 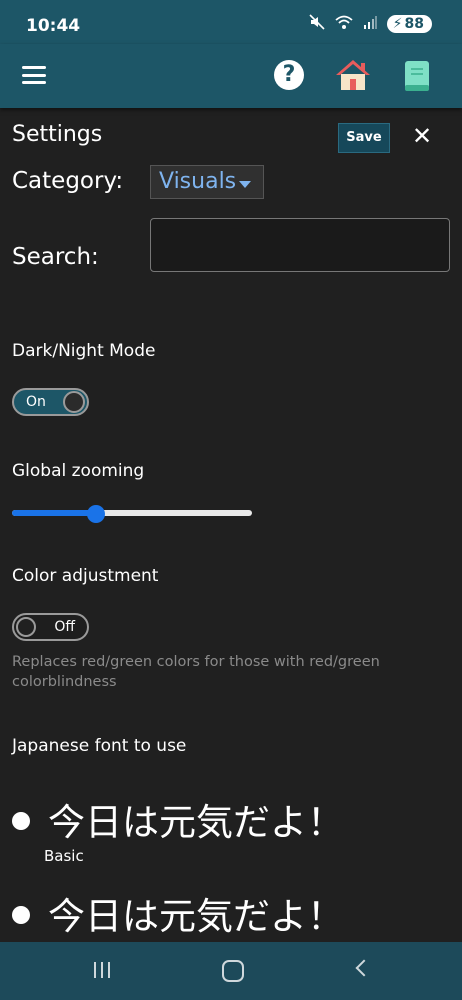 I want to click on chevron-down-icon, so click(x=245, y=184).